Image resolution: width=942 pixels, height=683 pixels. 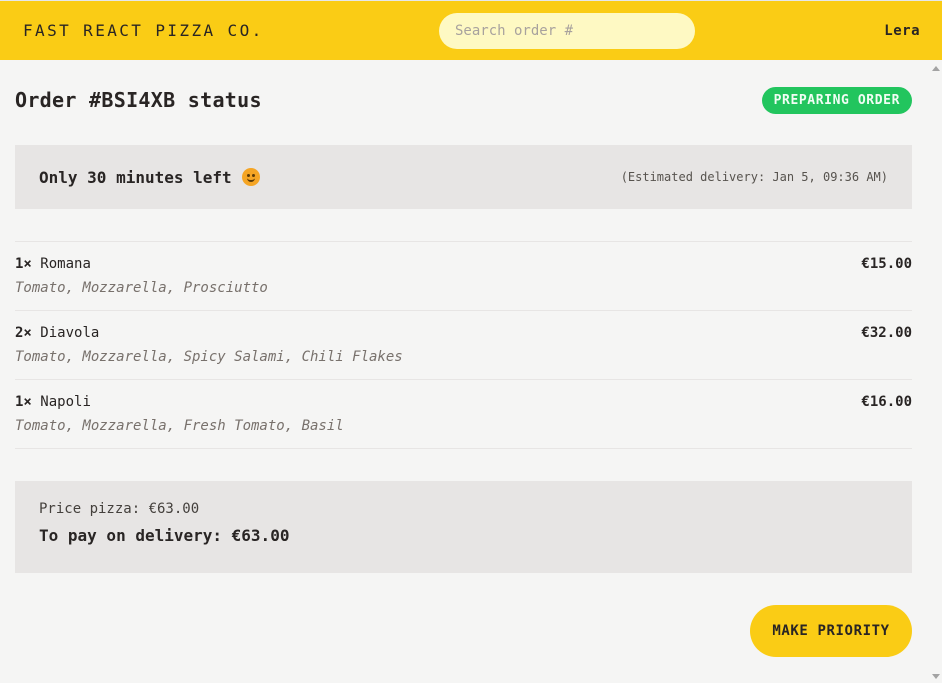 I want to click on order-title-row: Order #BSI4XB status PREPARING ORDER, so click(x=463, y=100).